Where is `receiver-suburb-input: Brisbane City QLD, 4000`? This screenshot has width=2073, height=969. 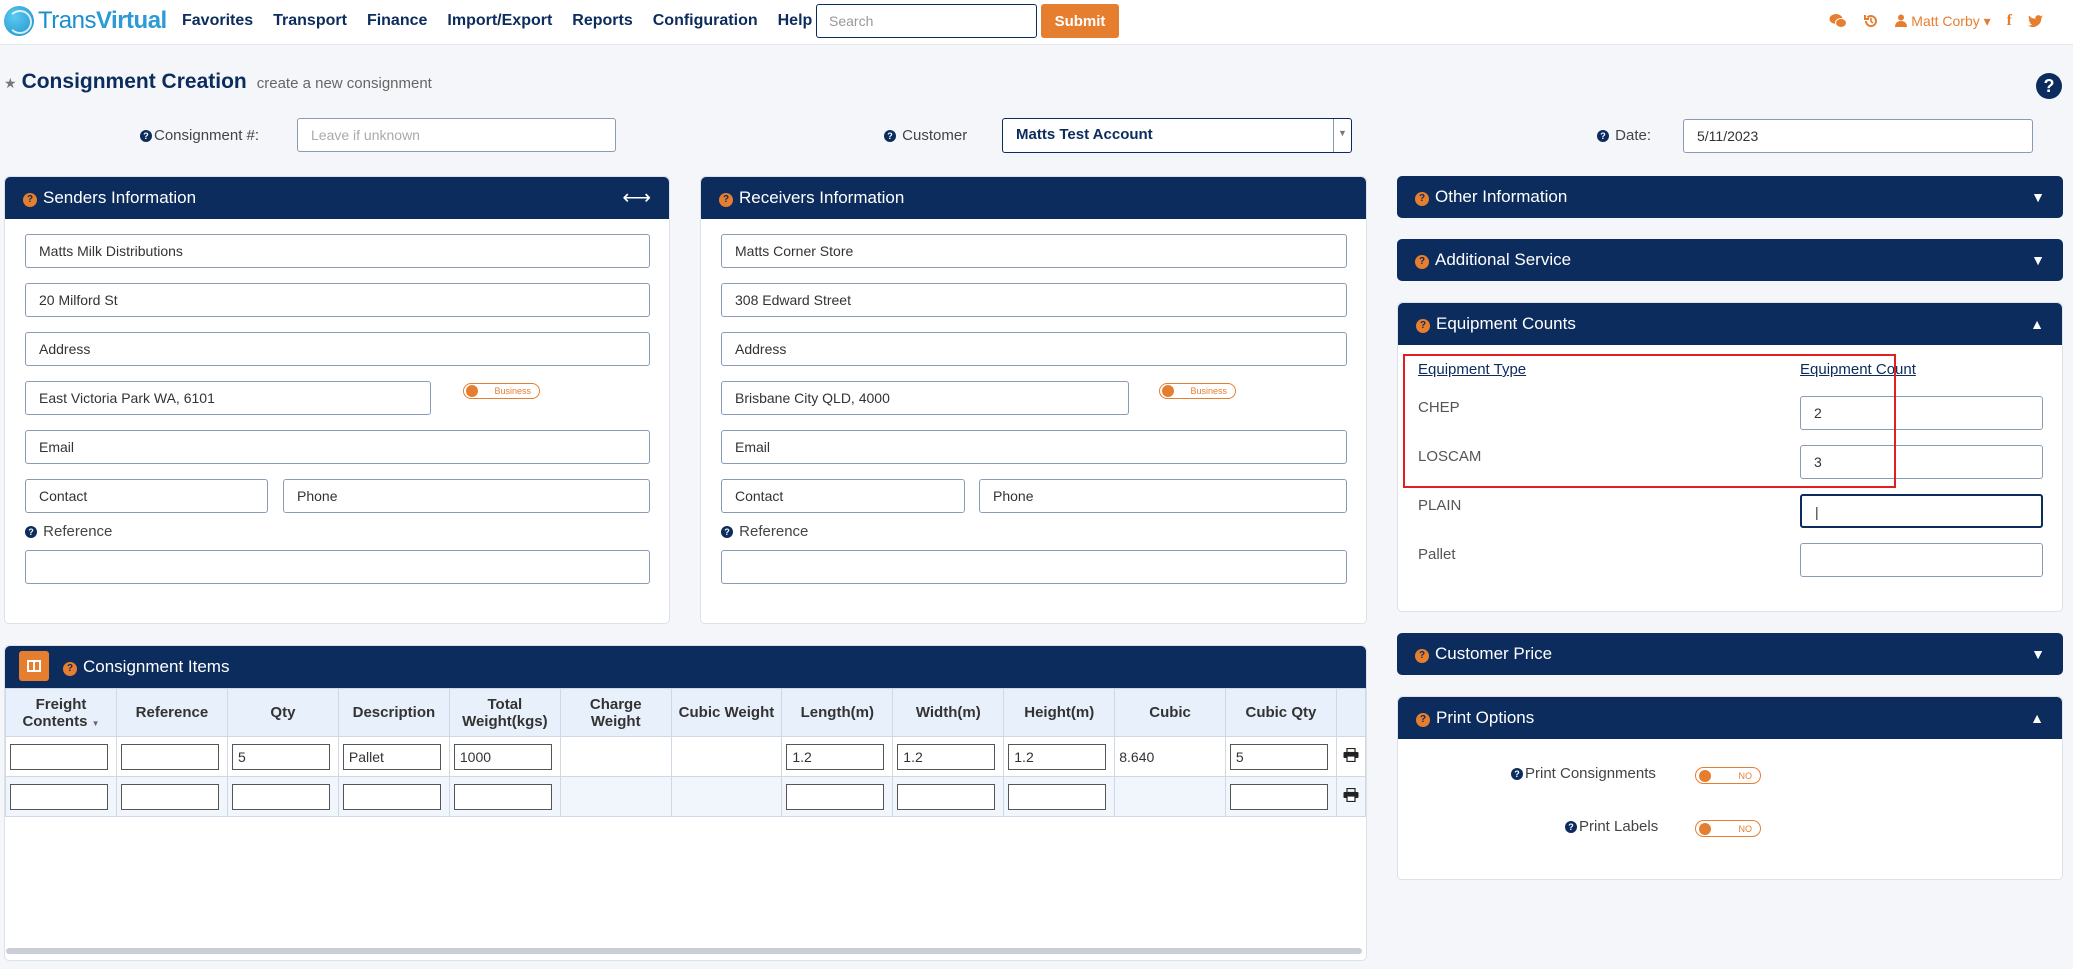 receiver-suburb-input: Brisbane City QLD, 4000 is located at coordinates (925, 398).